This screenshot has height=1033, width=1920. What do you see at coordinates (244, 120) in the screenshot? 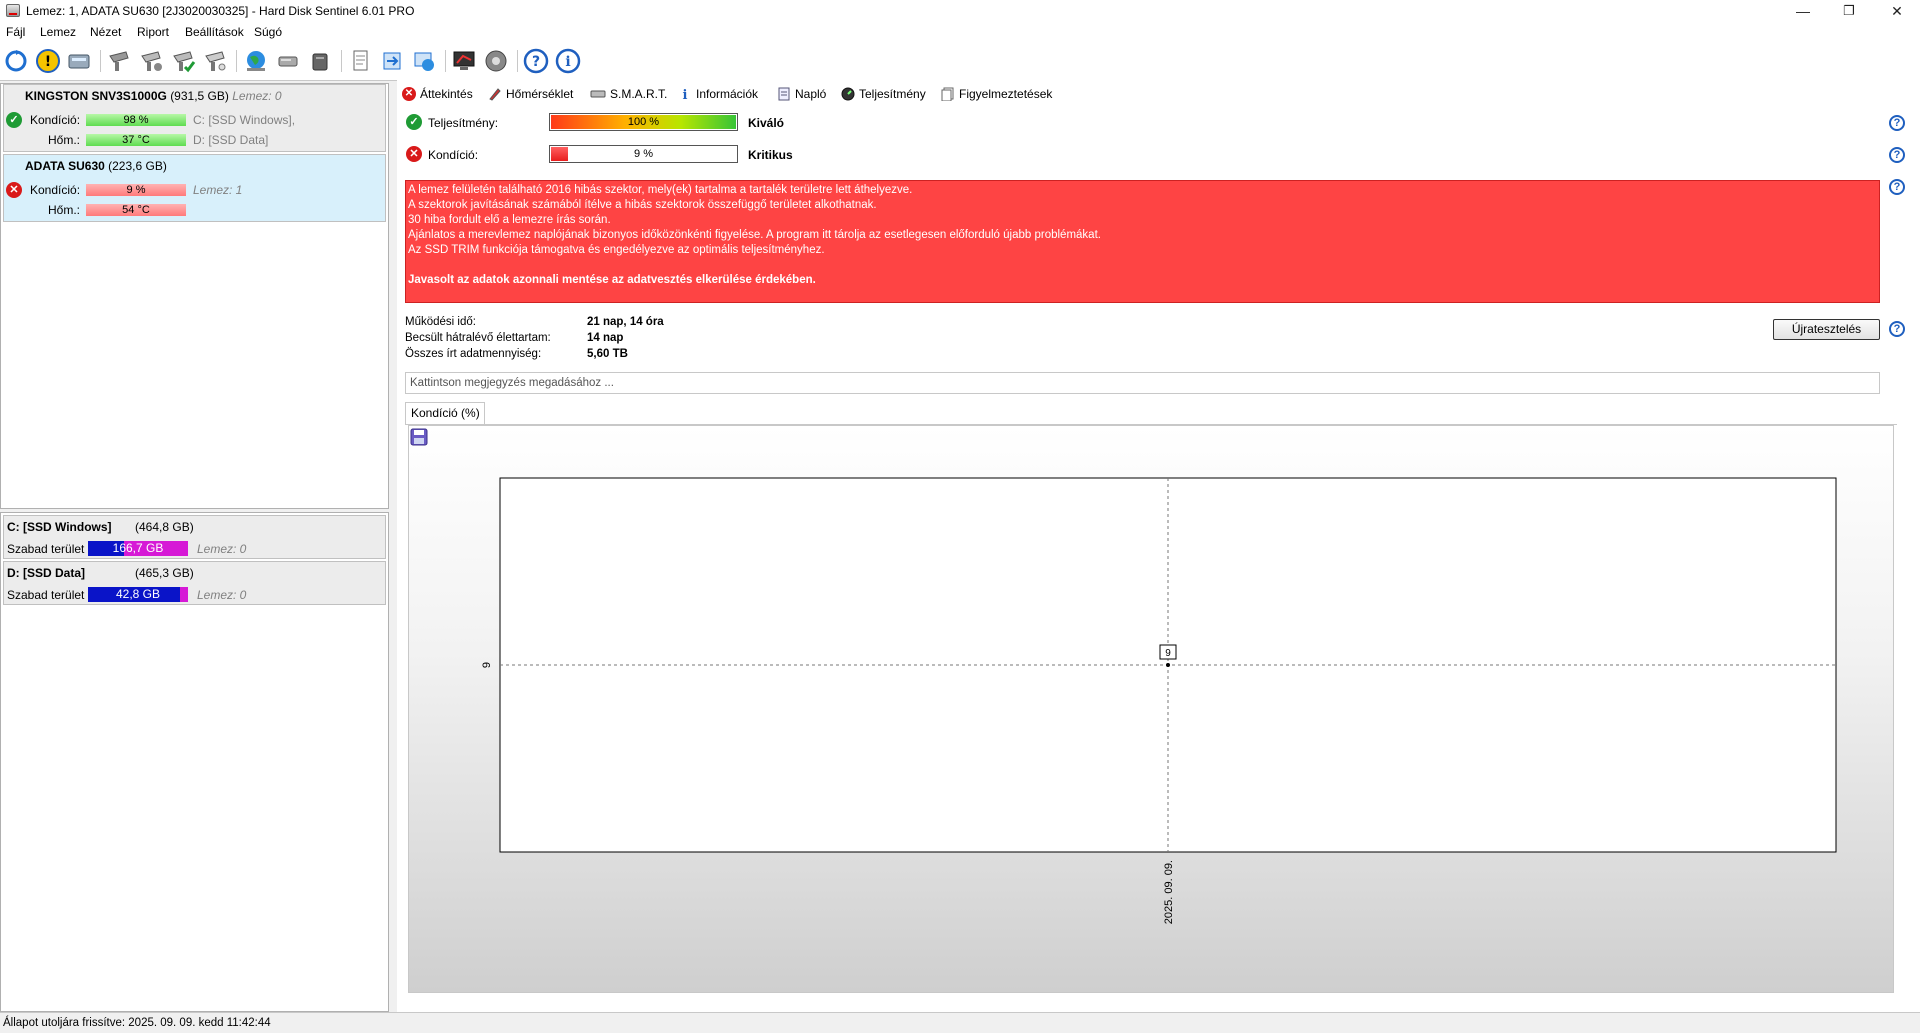
I see `volume-label-c: C: [SSD Windows],` at bounding box center [244, 120].